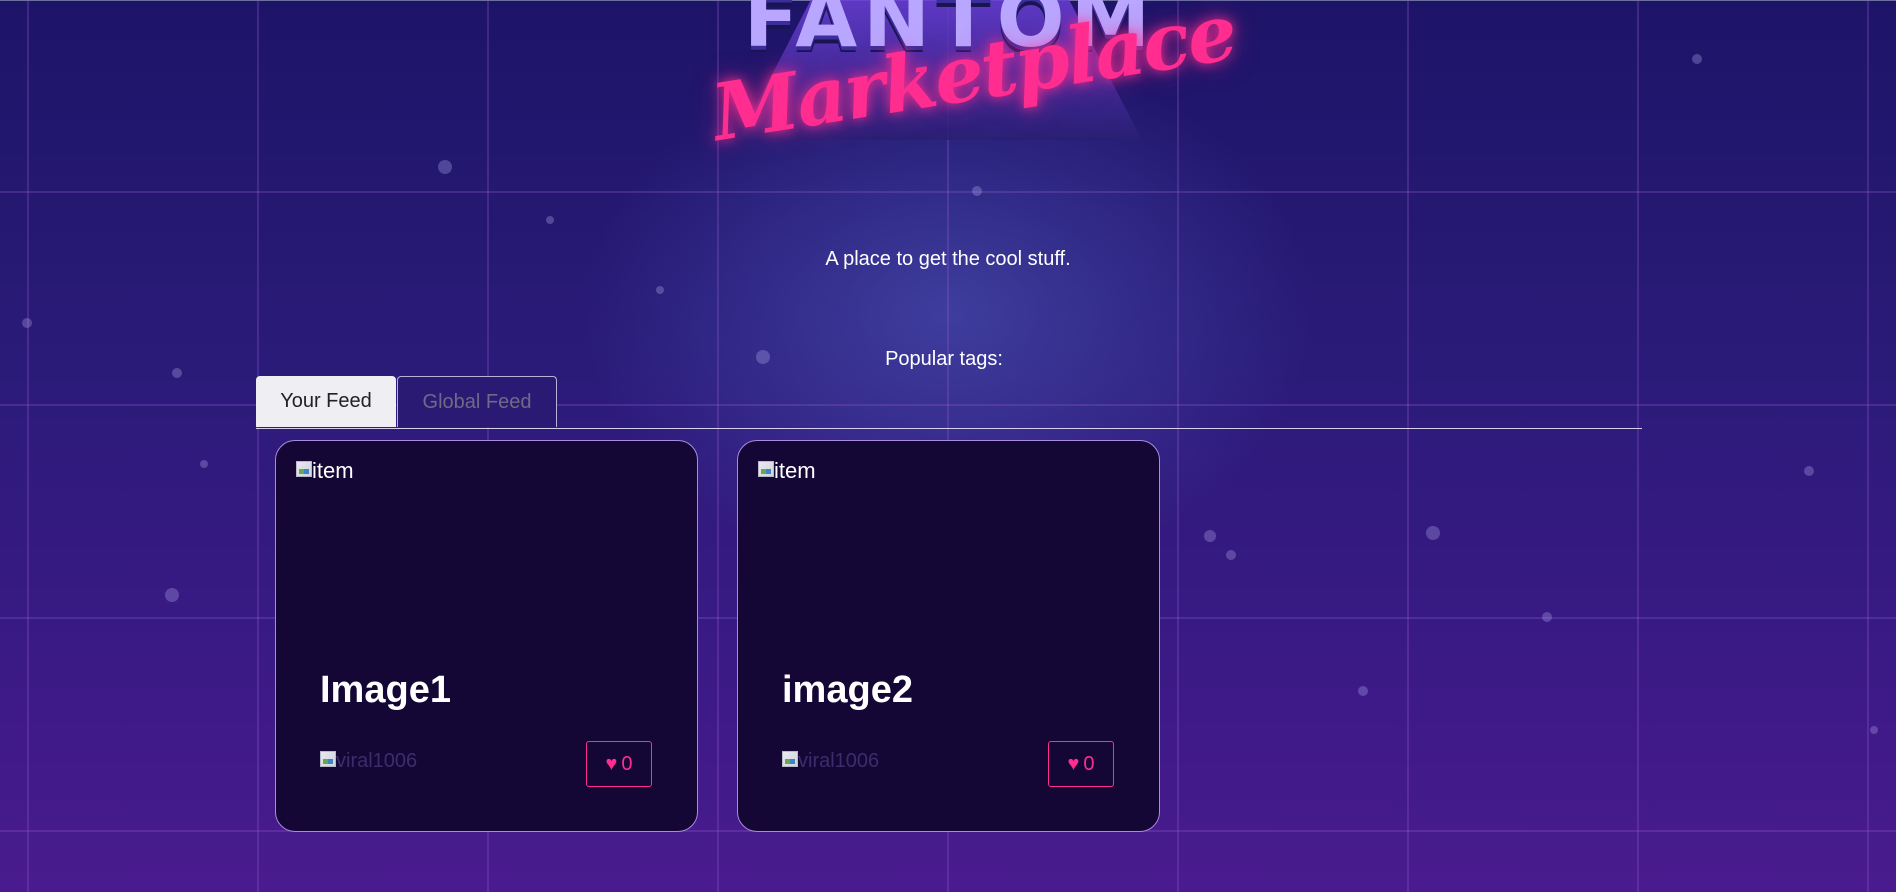 The image size is (1896, 892). I want to click on tab-global-feed: Global Feed, so click(477, 401).